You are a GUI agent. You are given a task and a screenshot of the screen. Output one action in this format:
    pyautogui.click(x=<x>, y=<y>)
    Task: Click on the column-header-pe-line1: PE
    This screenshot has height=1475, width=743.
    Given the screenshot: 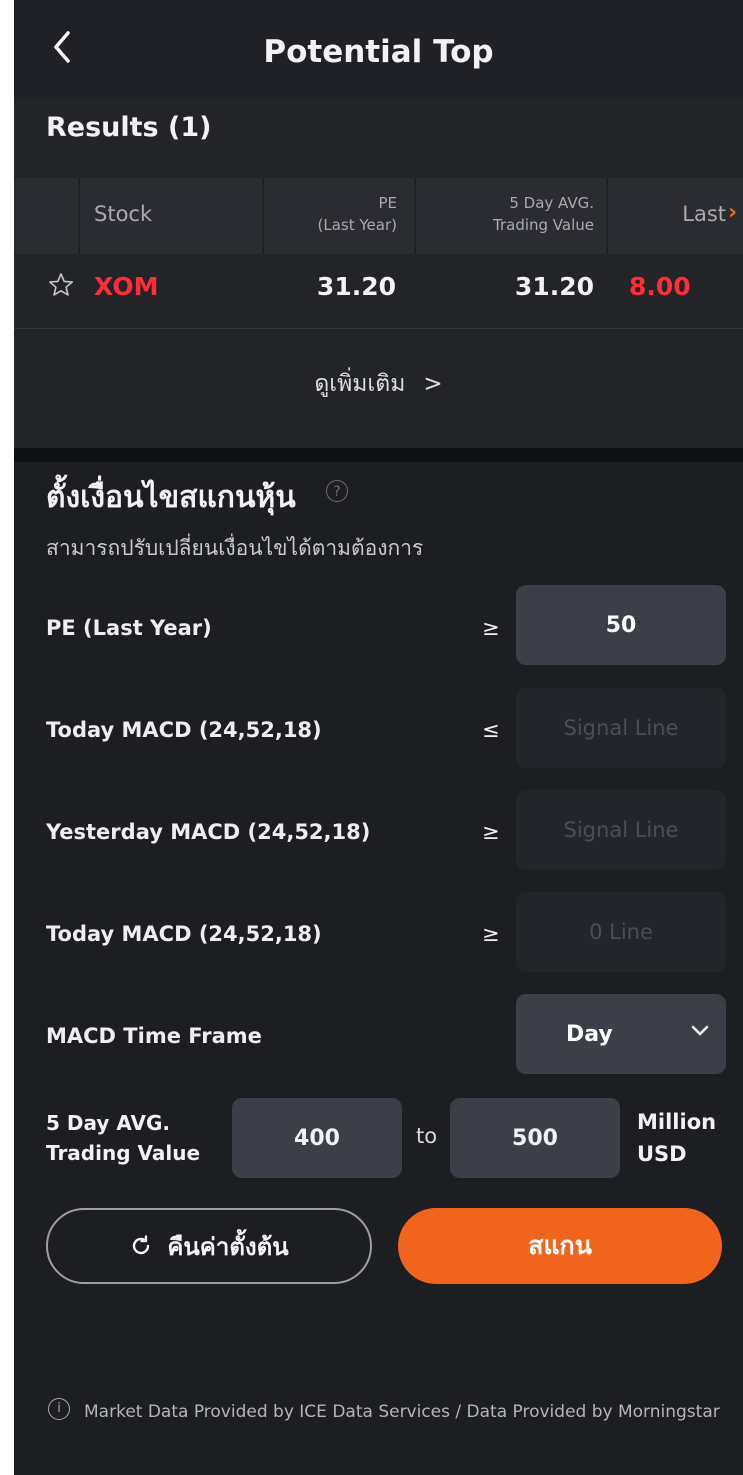 What is the action you would take?
    pyautogui.click(x=387, y=203)
    